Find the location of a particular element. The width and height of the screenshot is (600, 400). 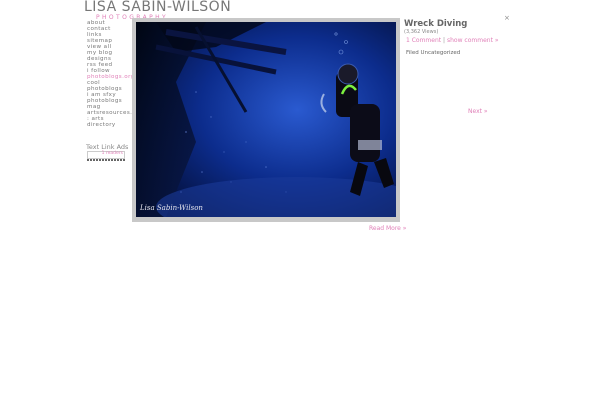

post-views: (3,362 Views) is located at coordinates (421, 32).